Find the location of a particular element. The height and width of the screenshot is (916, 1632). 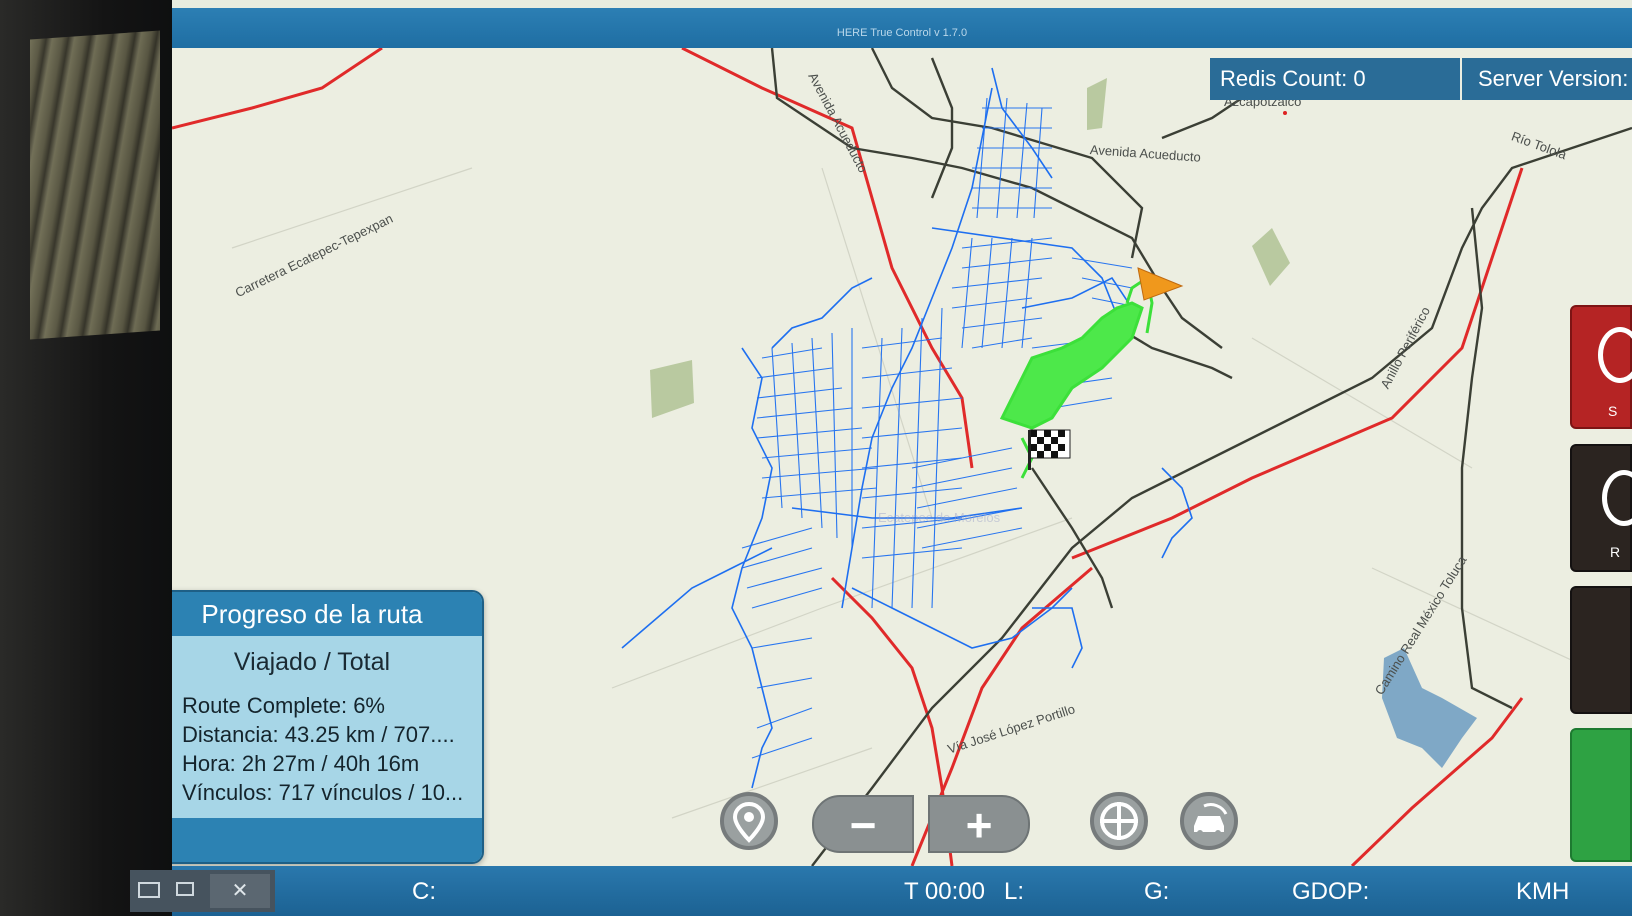

map-pin-icon is located at coordinates (749, 822).